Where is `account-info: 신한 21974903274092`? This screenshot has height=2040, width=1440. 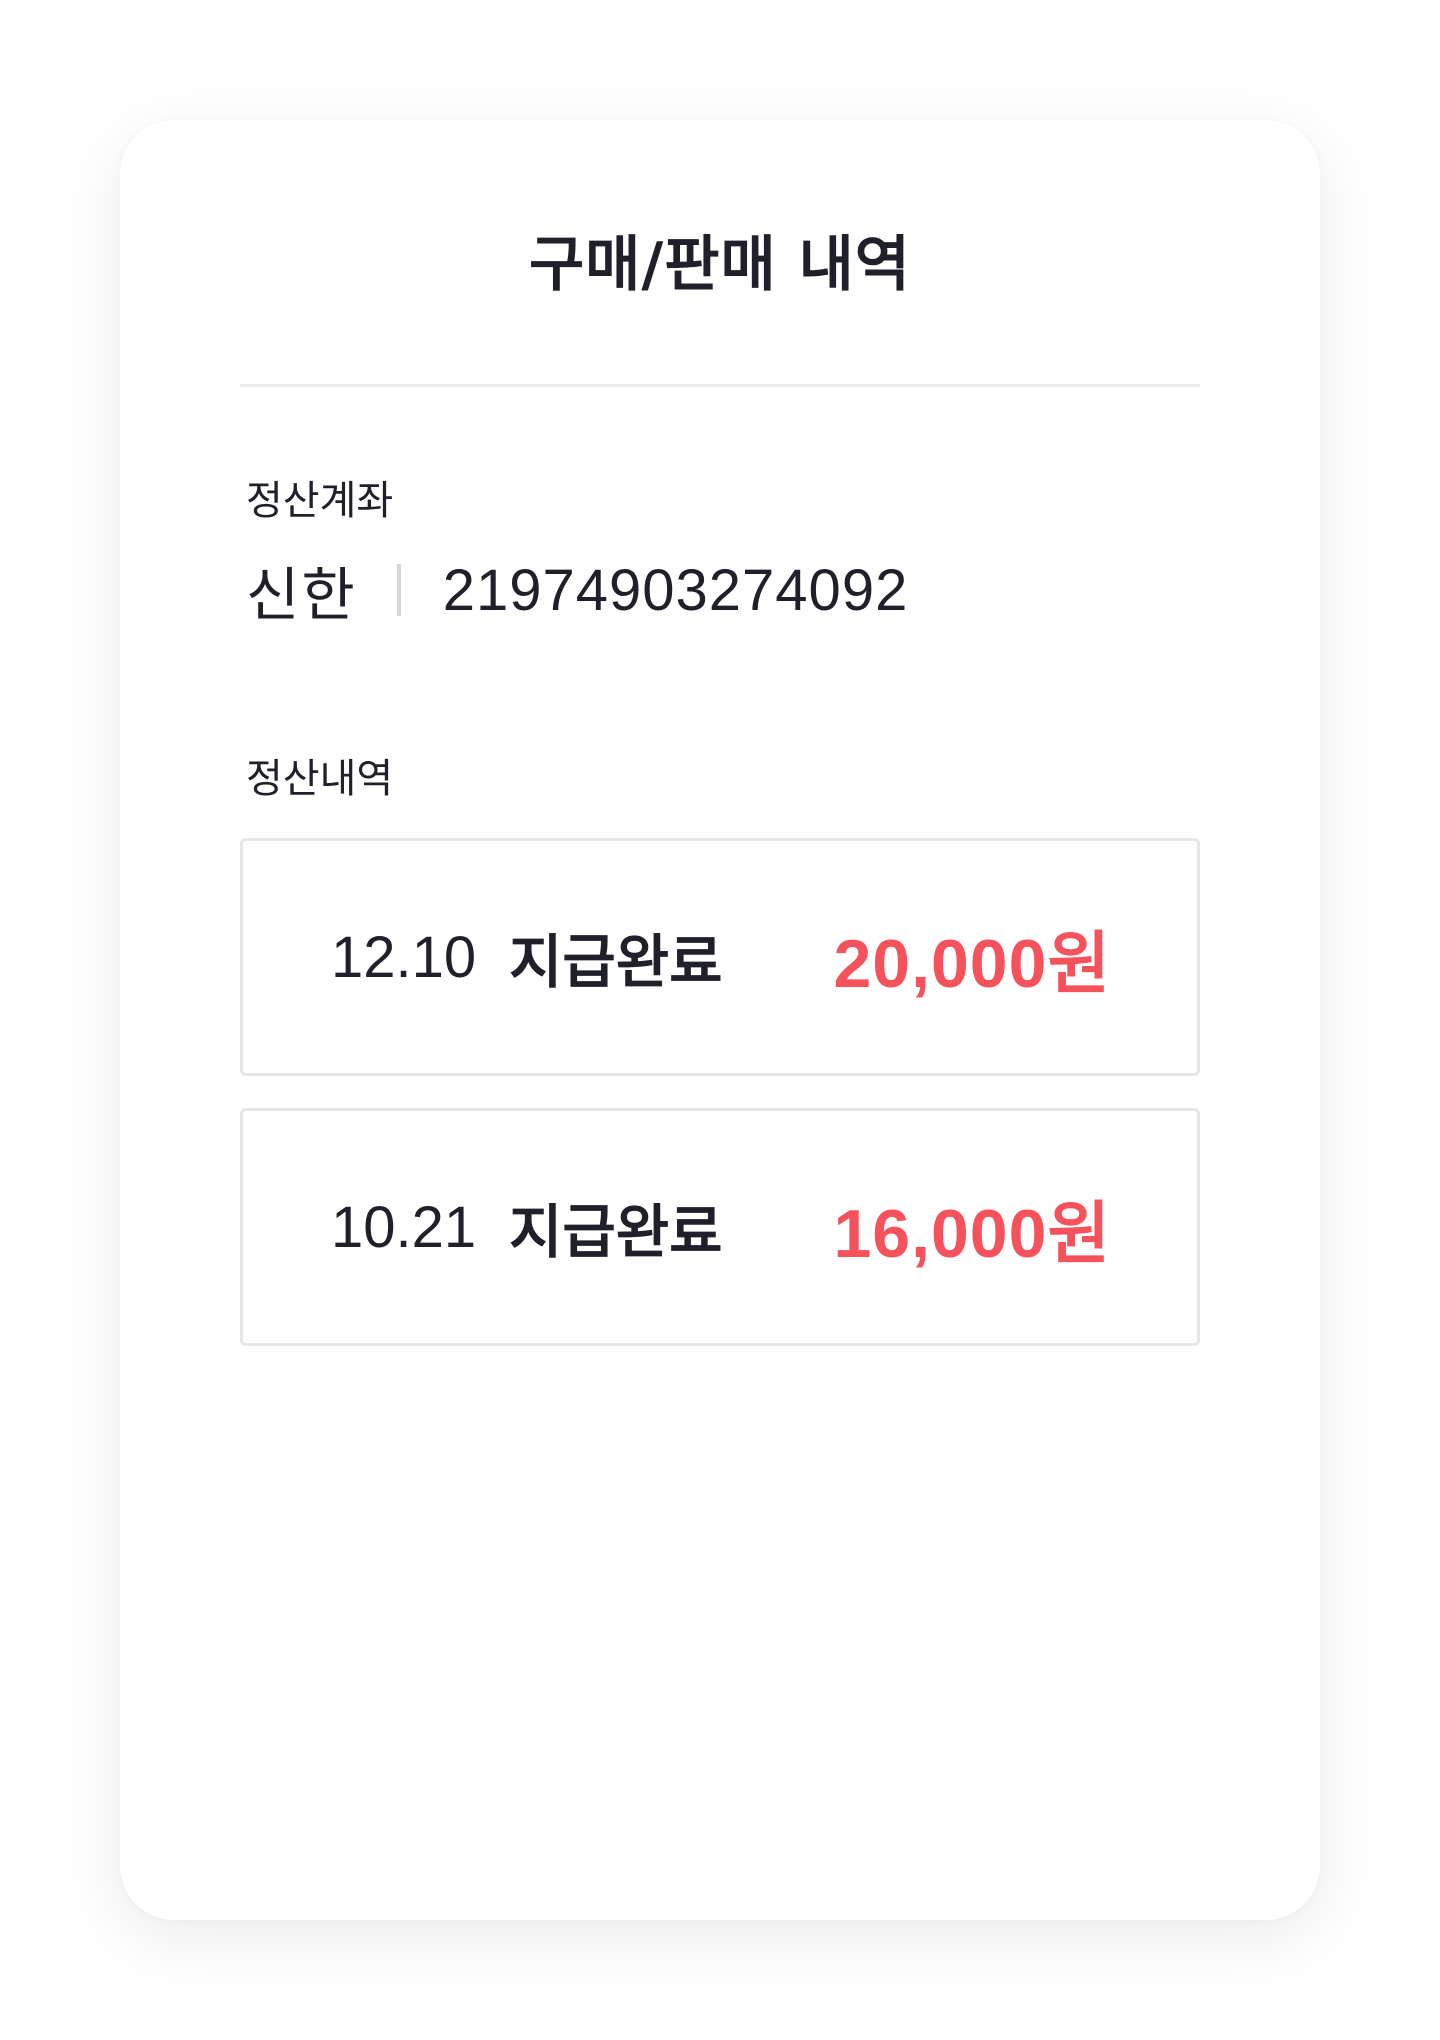
account-info: 신한 21974903274092 is located at coordinates (577, 590).